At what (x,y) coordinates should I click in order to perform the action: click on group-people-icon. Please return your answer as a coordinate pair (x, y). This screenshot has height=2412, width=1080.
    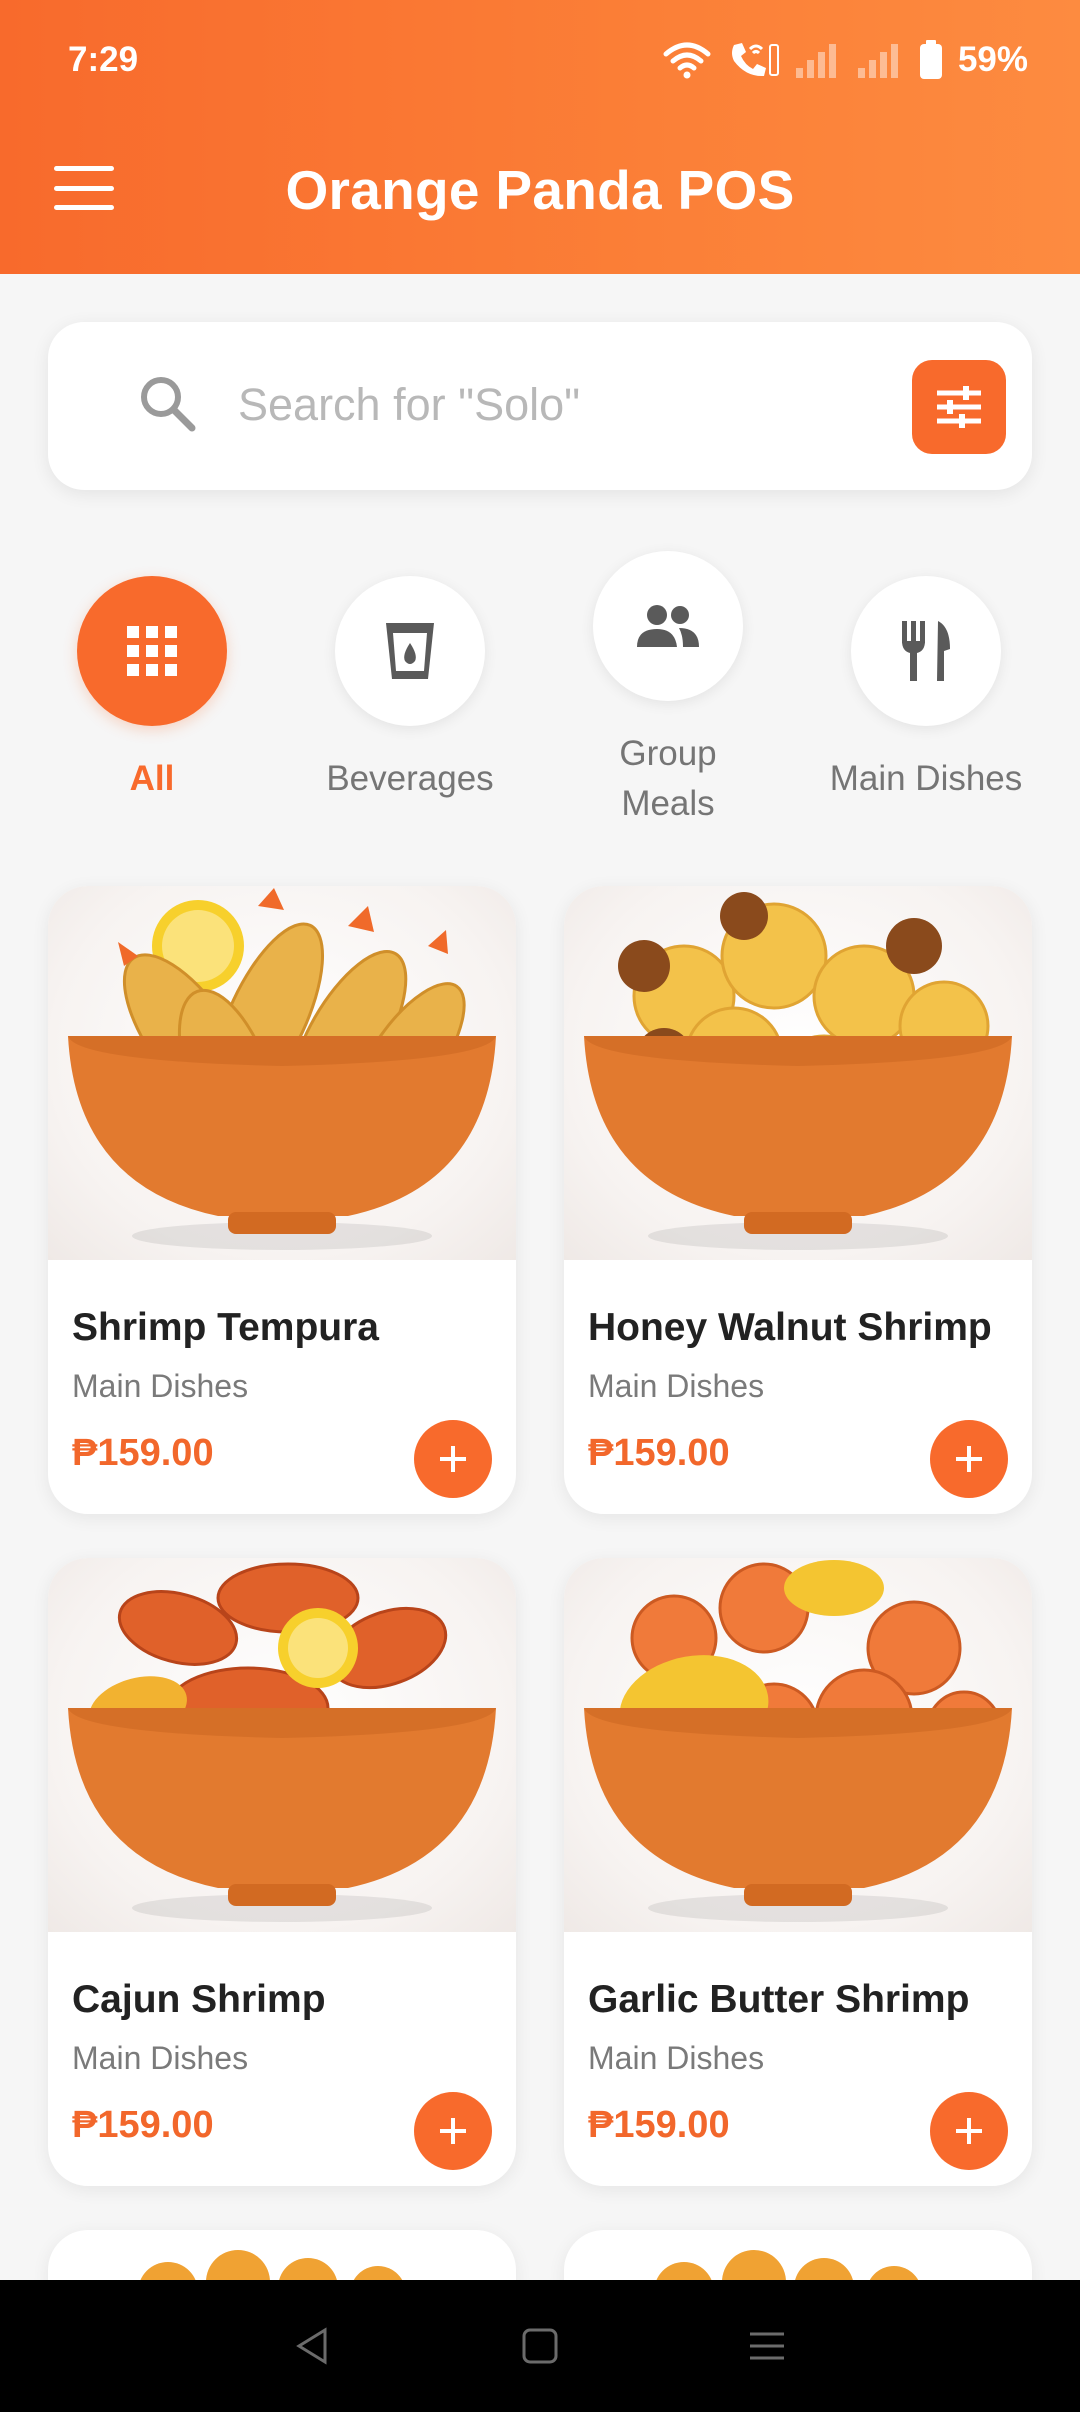
    Looking at the image, I should click on (668, 626).